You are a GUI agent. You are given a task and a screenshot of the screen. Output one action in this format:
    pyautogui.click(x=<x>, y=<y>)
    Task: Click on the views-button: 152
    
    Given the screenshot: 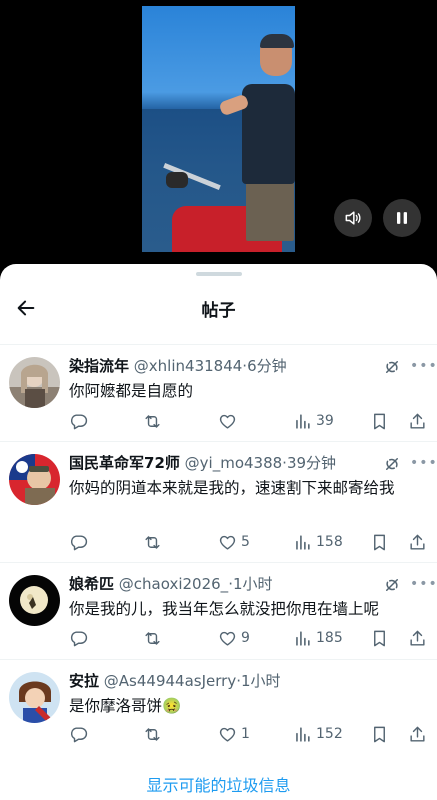 What is the action you would take?
    pyautogui.click(x=318, y=734)
    